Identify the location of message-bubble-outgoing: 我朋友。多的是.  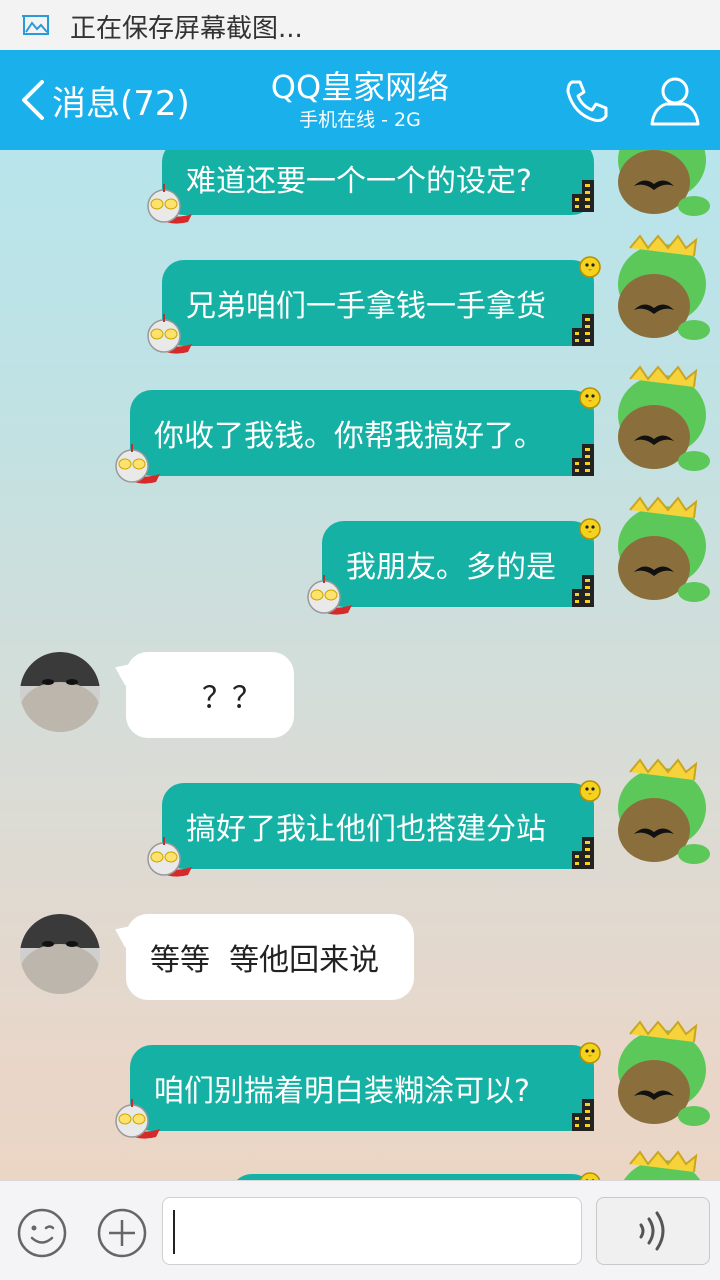
(458, 564).